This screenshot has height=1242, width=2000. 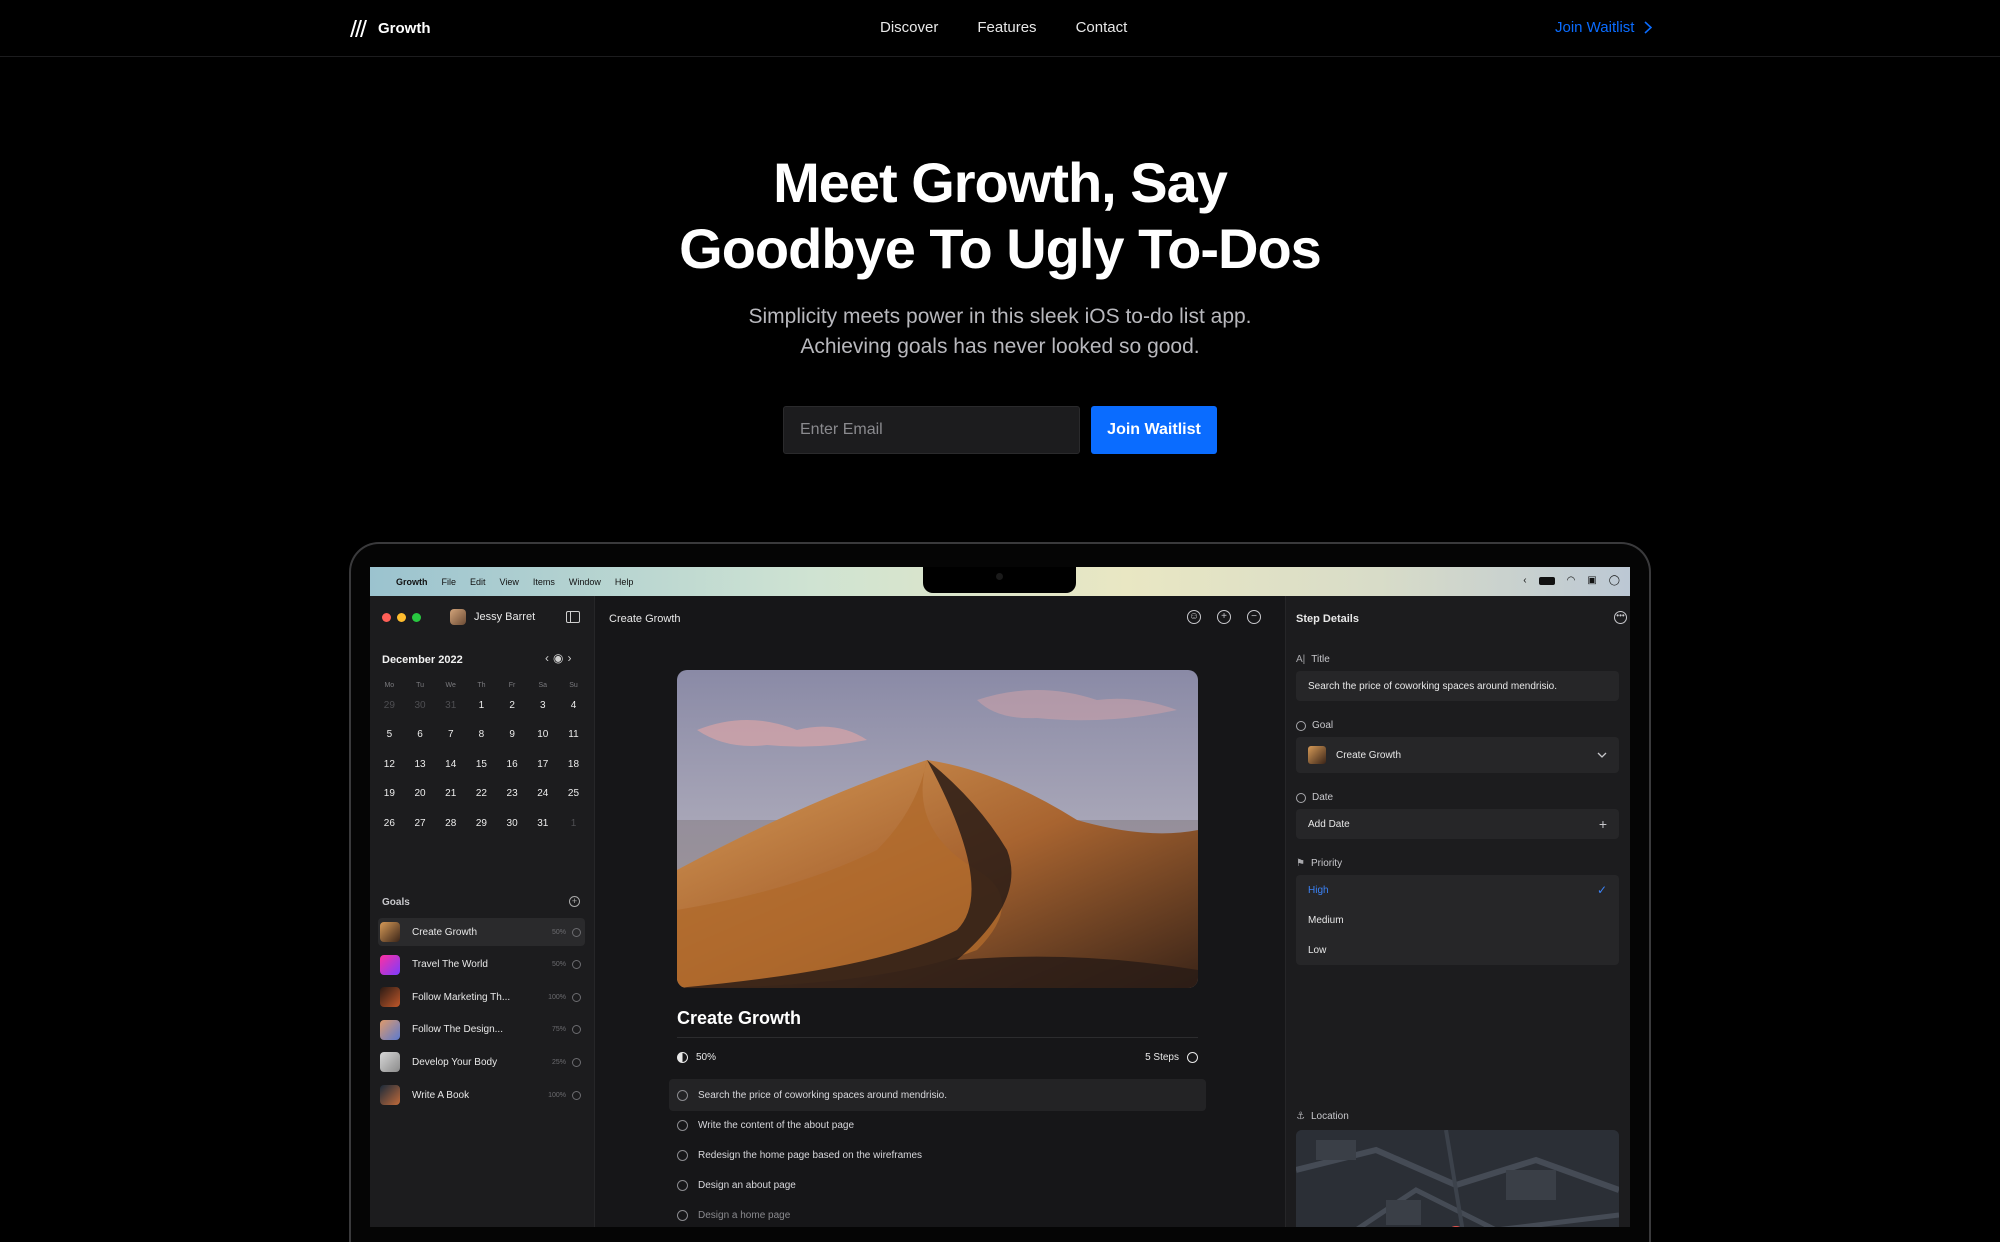 I want to click on add-goal-icon: +, so click(x=574, y=901).